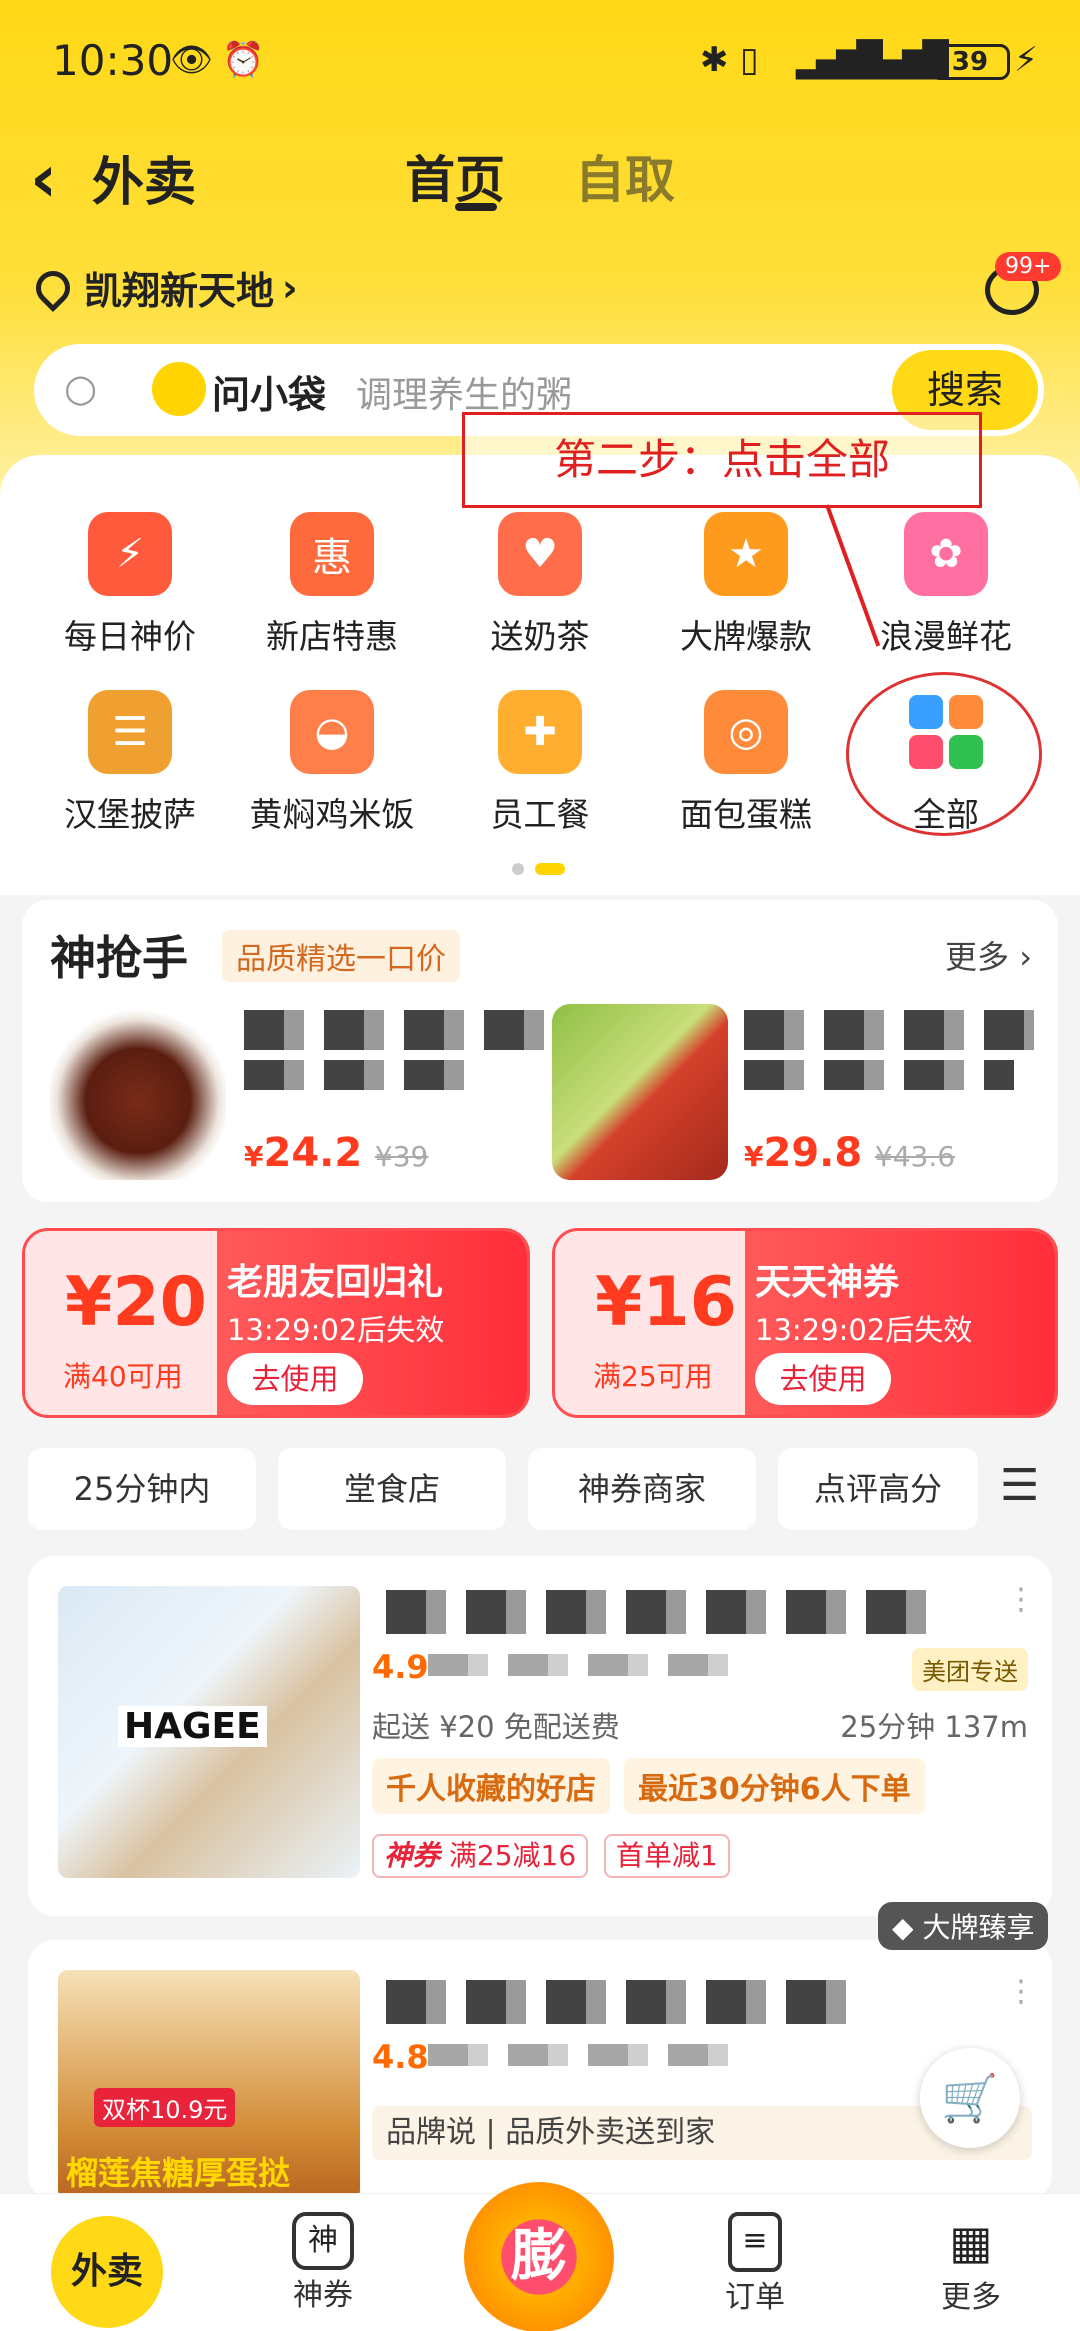  What do you see at coordinates (455, 176) in the screenshot?
I see `tab-home: 首页` at bounding box center [455, 176].